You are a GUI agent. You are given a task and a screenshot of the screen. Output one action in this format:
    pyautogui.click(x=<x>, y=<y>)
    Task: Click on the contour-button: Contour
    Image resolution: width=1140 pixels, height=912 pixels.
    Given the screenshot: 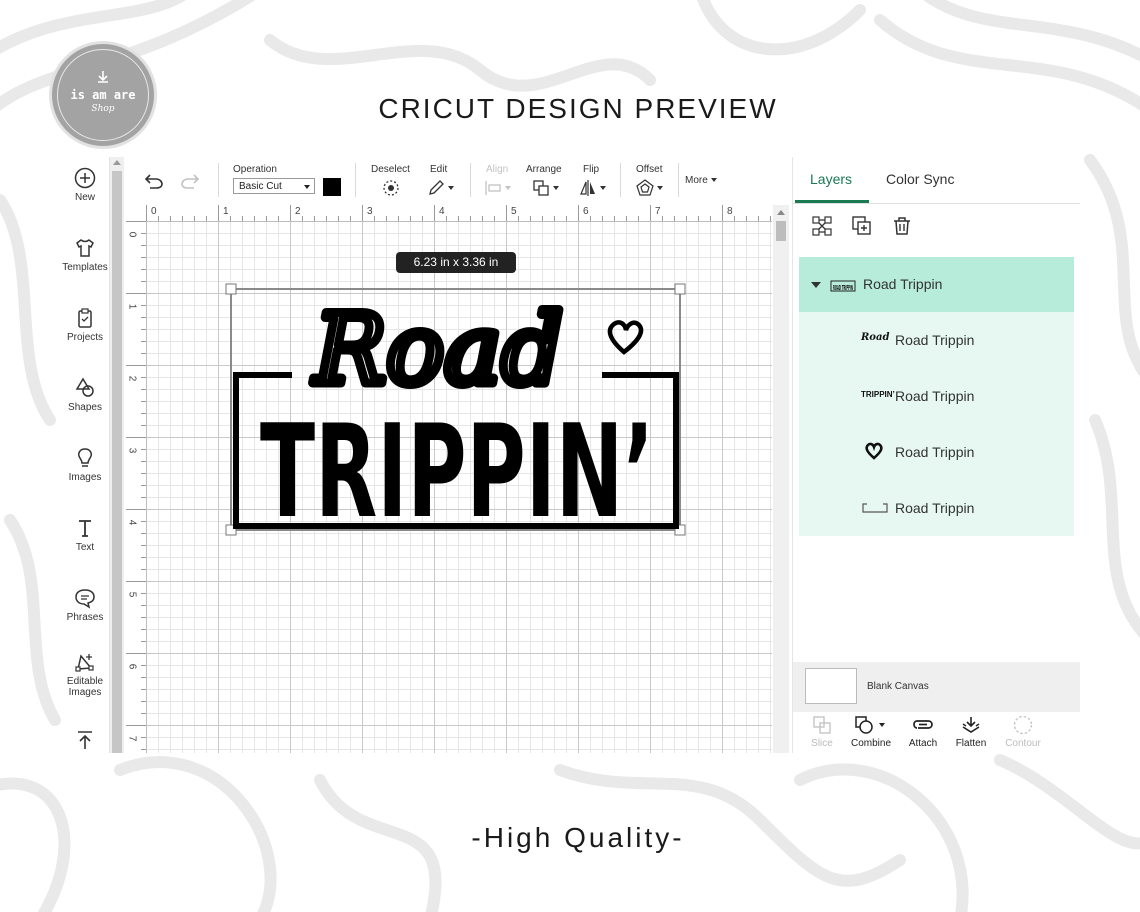 What is the action you would take?
    pyautogui.click(x=1023, y=732)
    